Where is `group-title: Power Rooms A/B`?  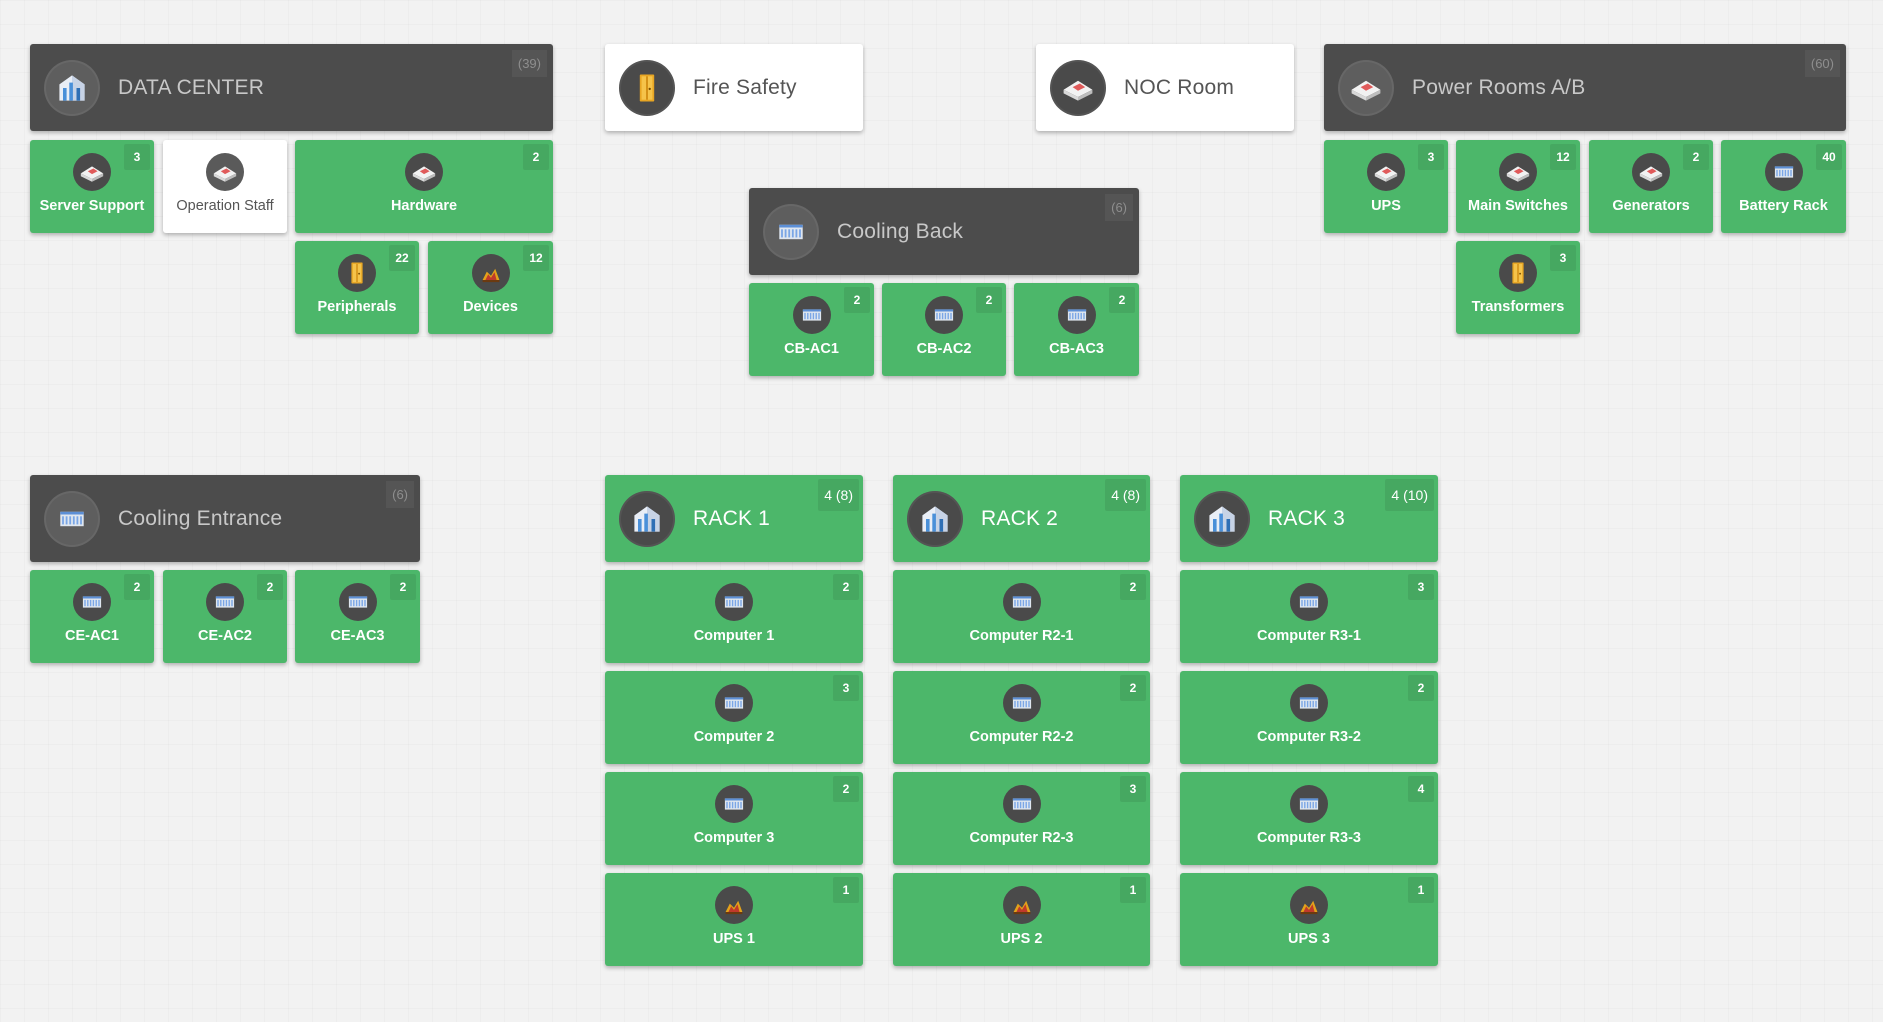
group-title: Power Rooms A/B is located at coordinates (1499, 87).